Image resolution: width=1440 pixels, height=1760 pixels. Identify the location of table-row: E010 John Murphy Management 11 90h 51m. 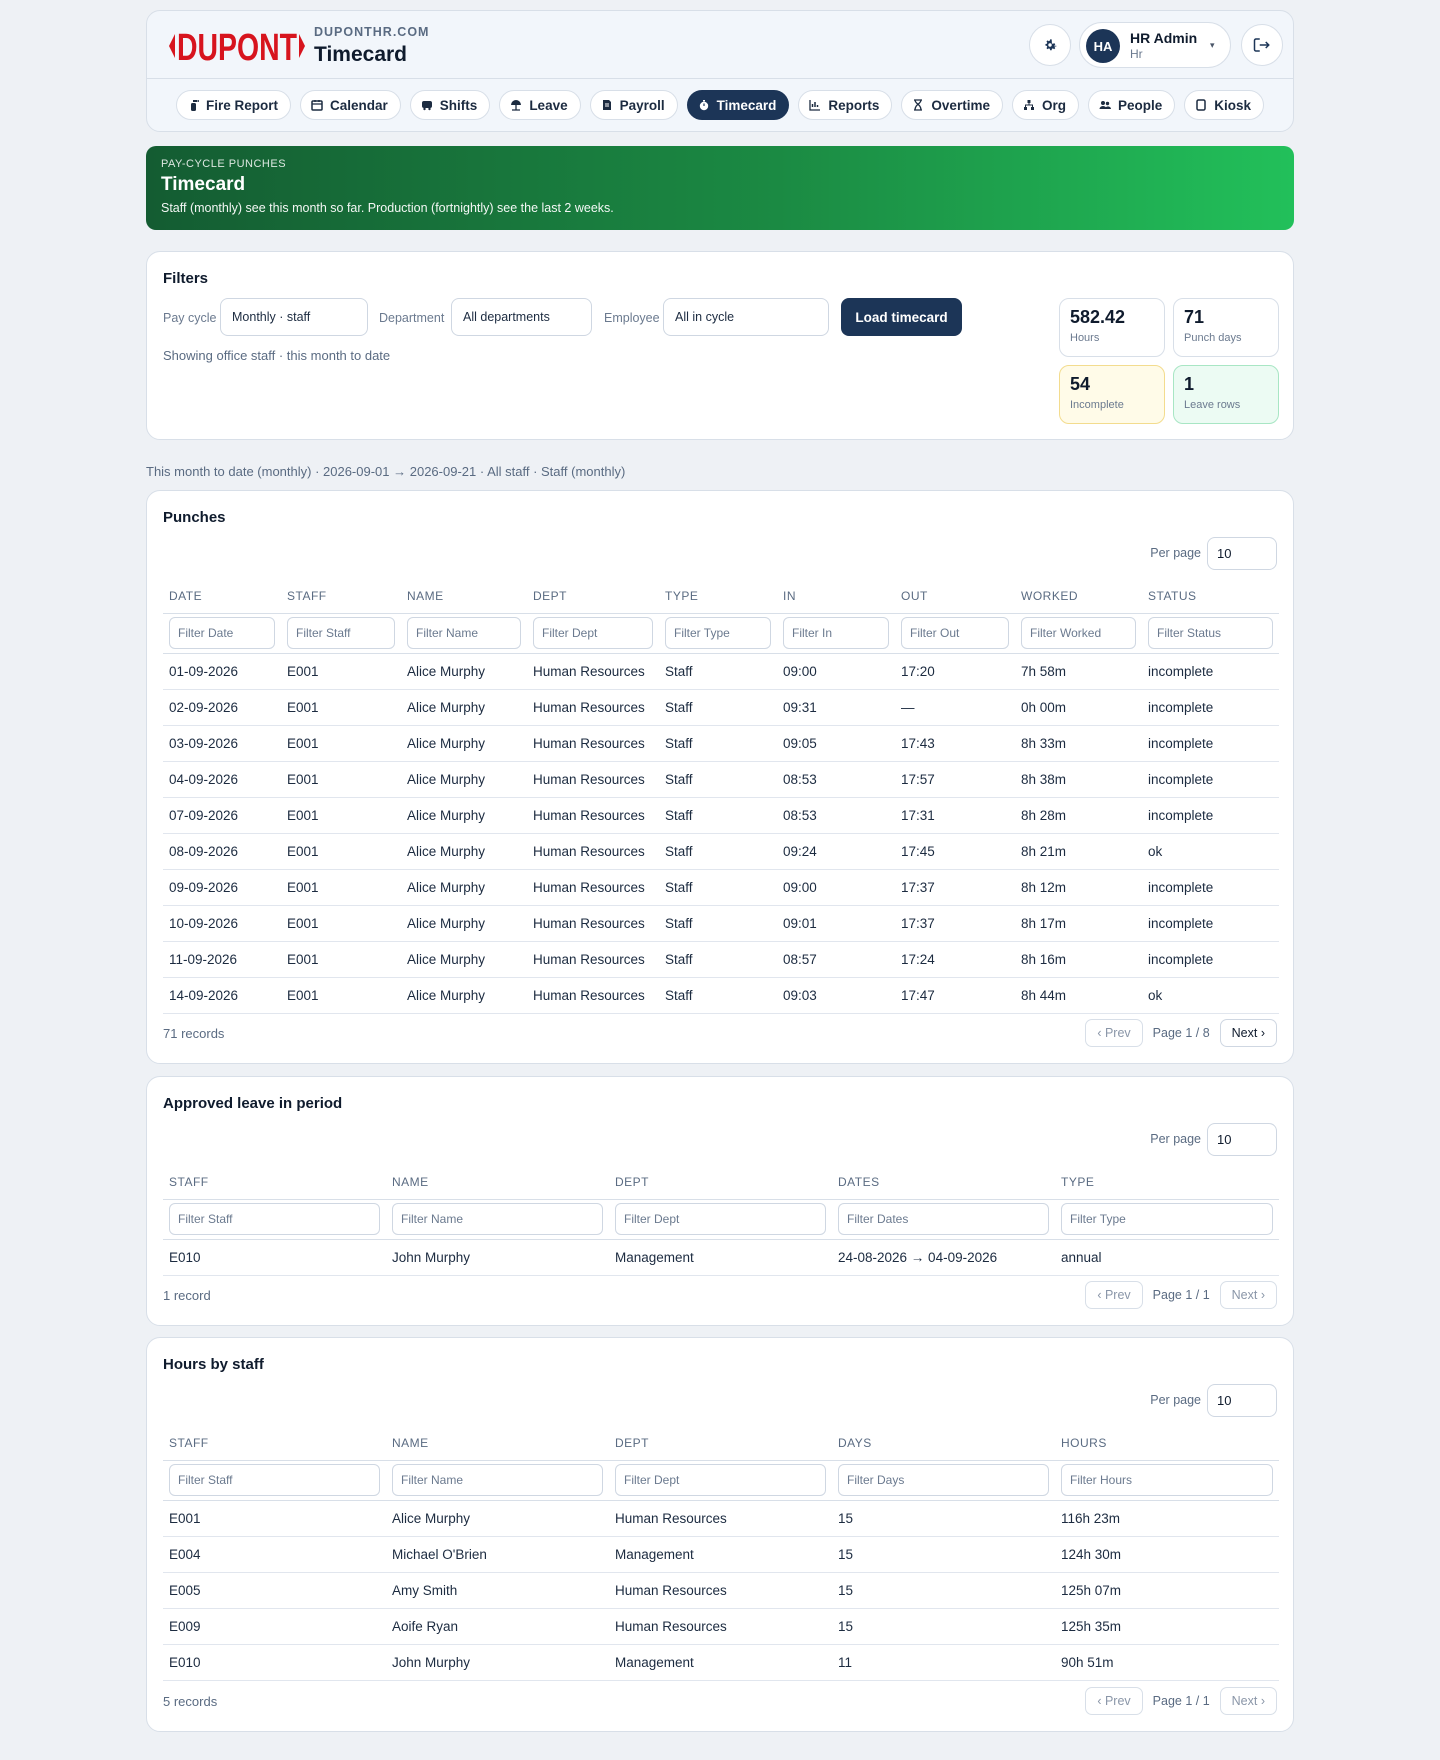
(721, 1662).